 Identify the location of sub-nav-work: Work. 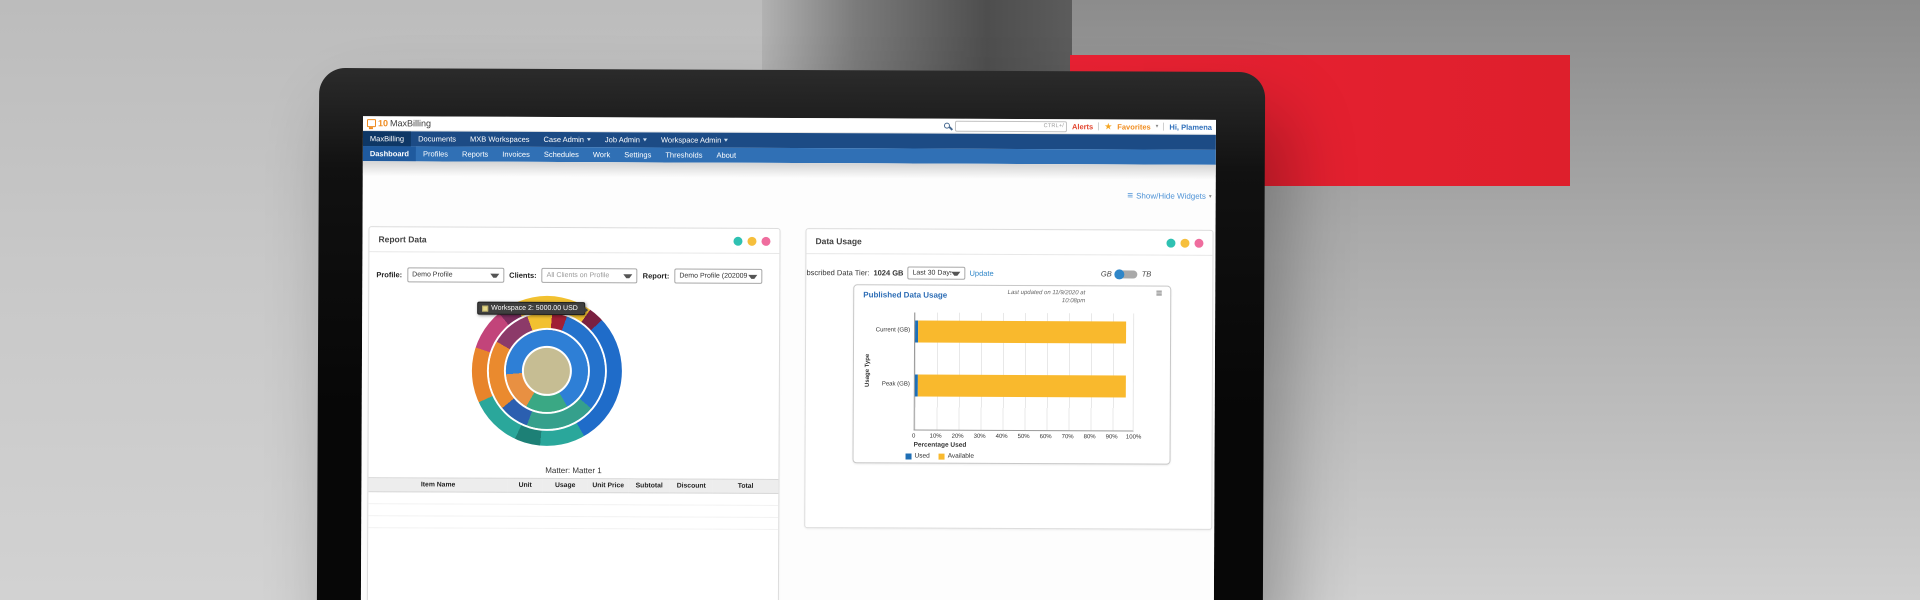
(601, 154).